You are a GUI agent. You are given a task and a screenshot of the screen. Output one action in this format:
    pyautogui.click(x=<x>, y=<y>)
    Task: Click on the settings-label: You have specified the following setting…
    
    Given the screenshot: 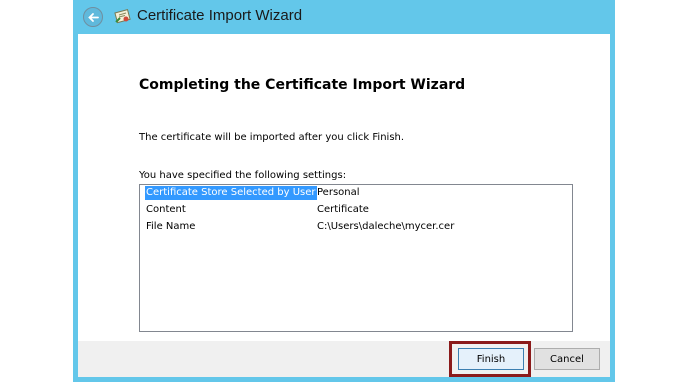 What is the action you would take?
    pyautogui.click(x=243, y=175)
    